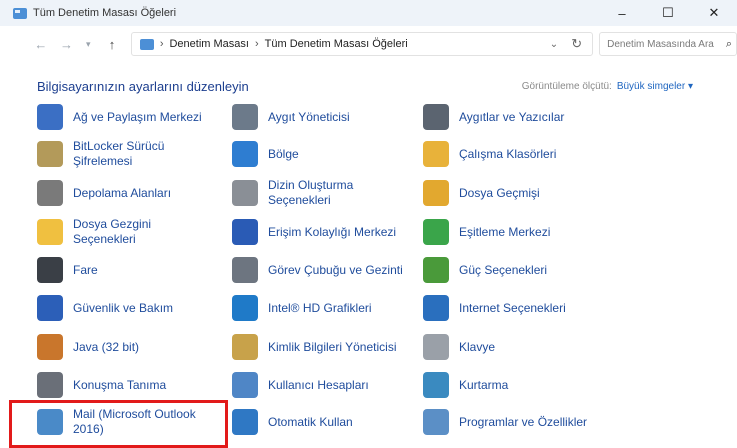  What do you see at coordinates (576, 44) in the screenshot?
I see `refresh-icon: ↻` at bounding box center [576, 44].